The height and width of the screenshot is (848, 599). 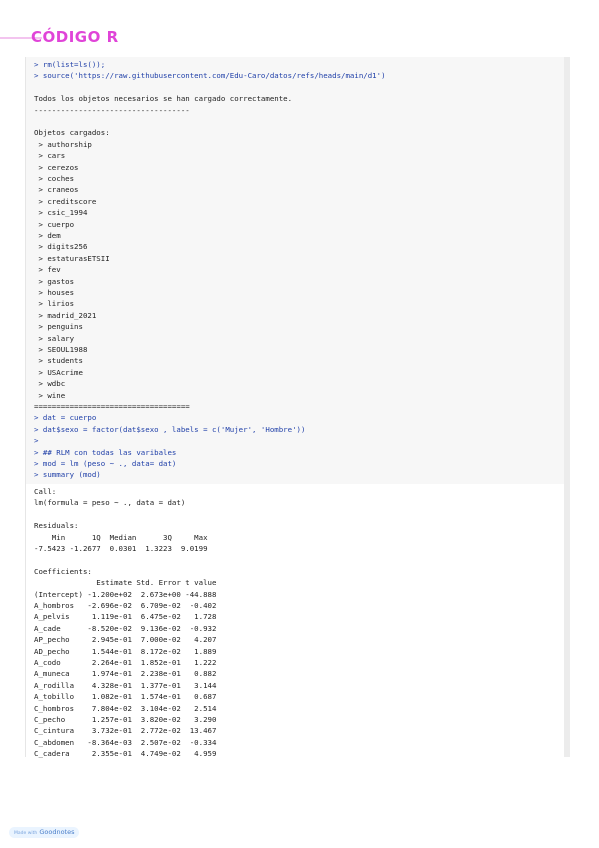 I want to click on summary-output-line: Estimate Std. Error t value, so click(x=125, y=583).